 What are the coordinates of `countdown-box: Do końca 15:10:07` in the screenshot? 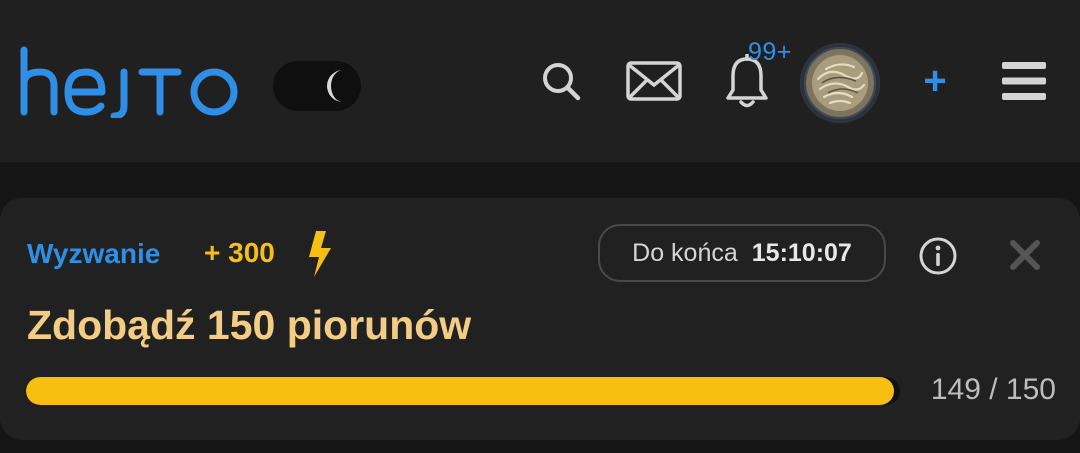 It's located at (742, 253).